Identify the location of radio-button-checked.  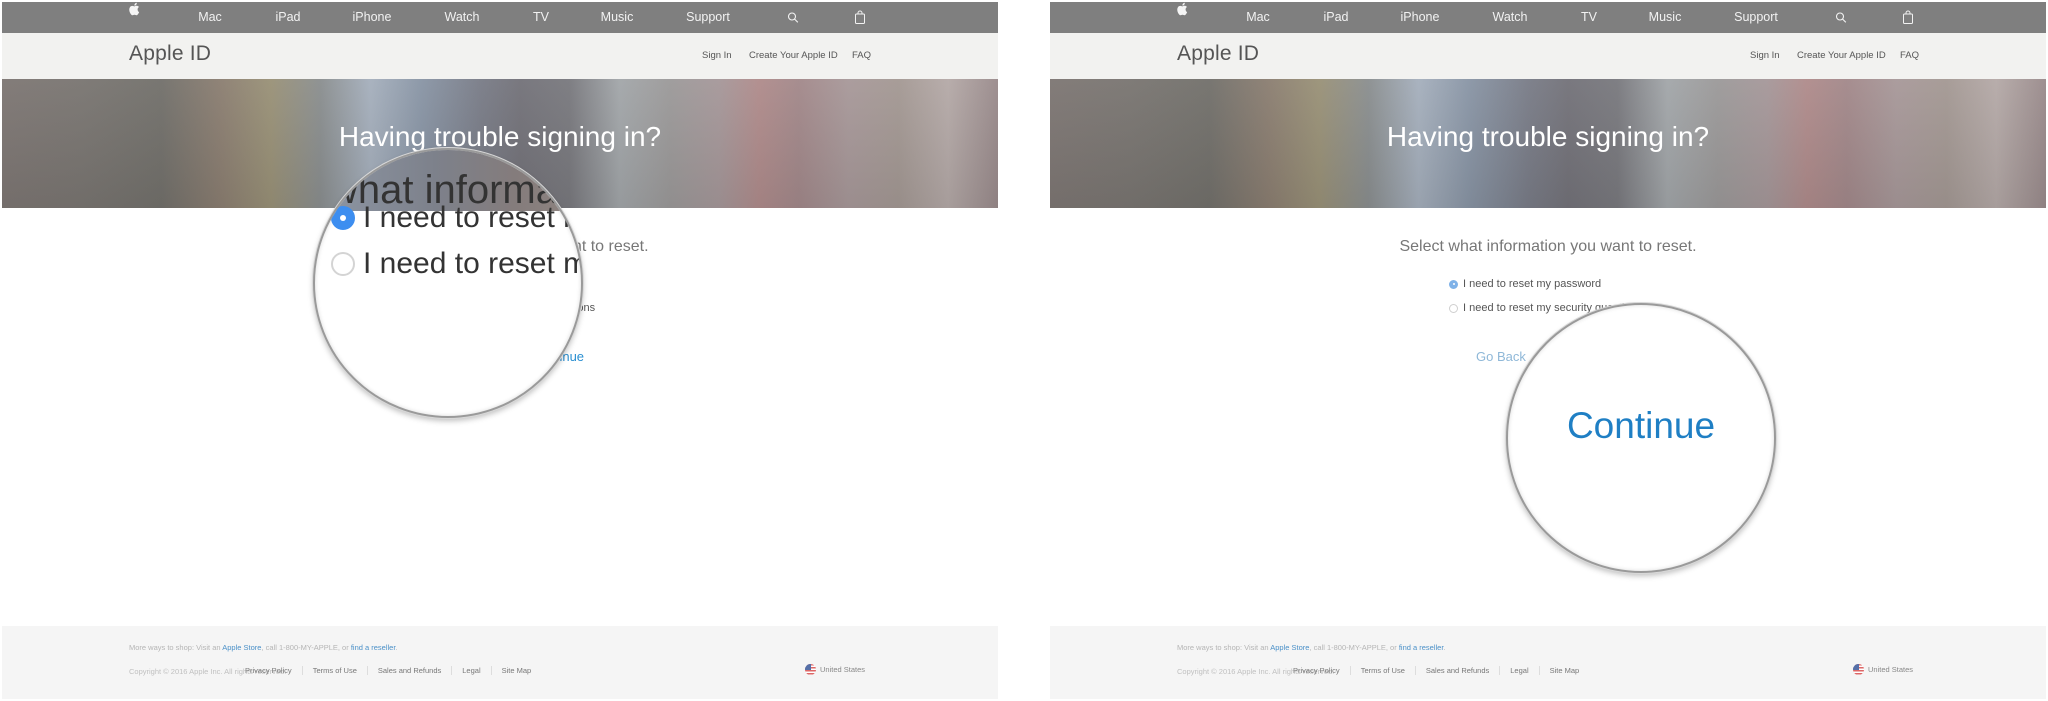
(1453, 284).